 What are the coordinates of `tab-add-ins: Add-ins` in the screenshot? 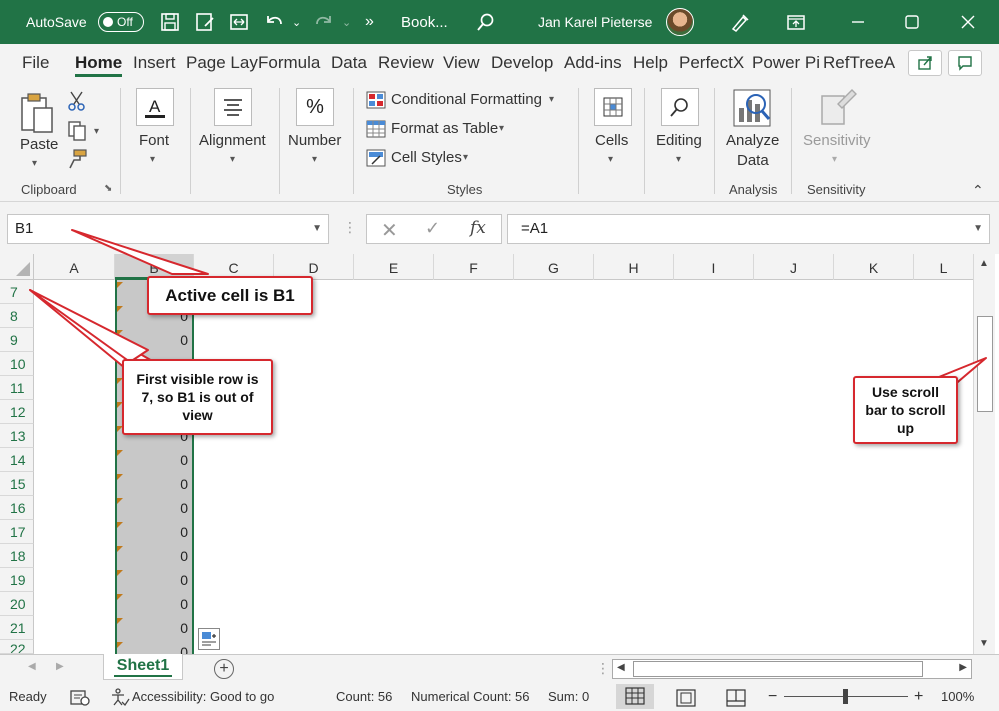 It's located at (593, 63).